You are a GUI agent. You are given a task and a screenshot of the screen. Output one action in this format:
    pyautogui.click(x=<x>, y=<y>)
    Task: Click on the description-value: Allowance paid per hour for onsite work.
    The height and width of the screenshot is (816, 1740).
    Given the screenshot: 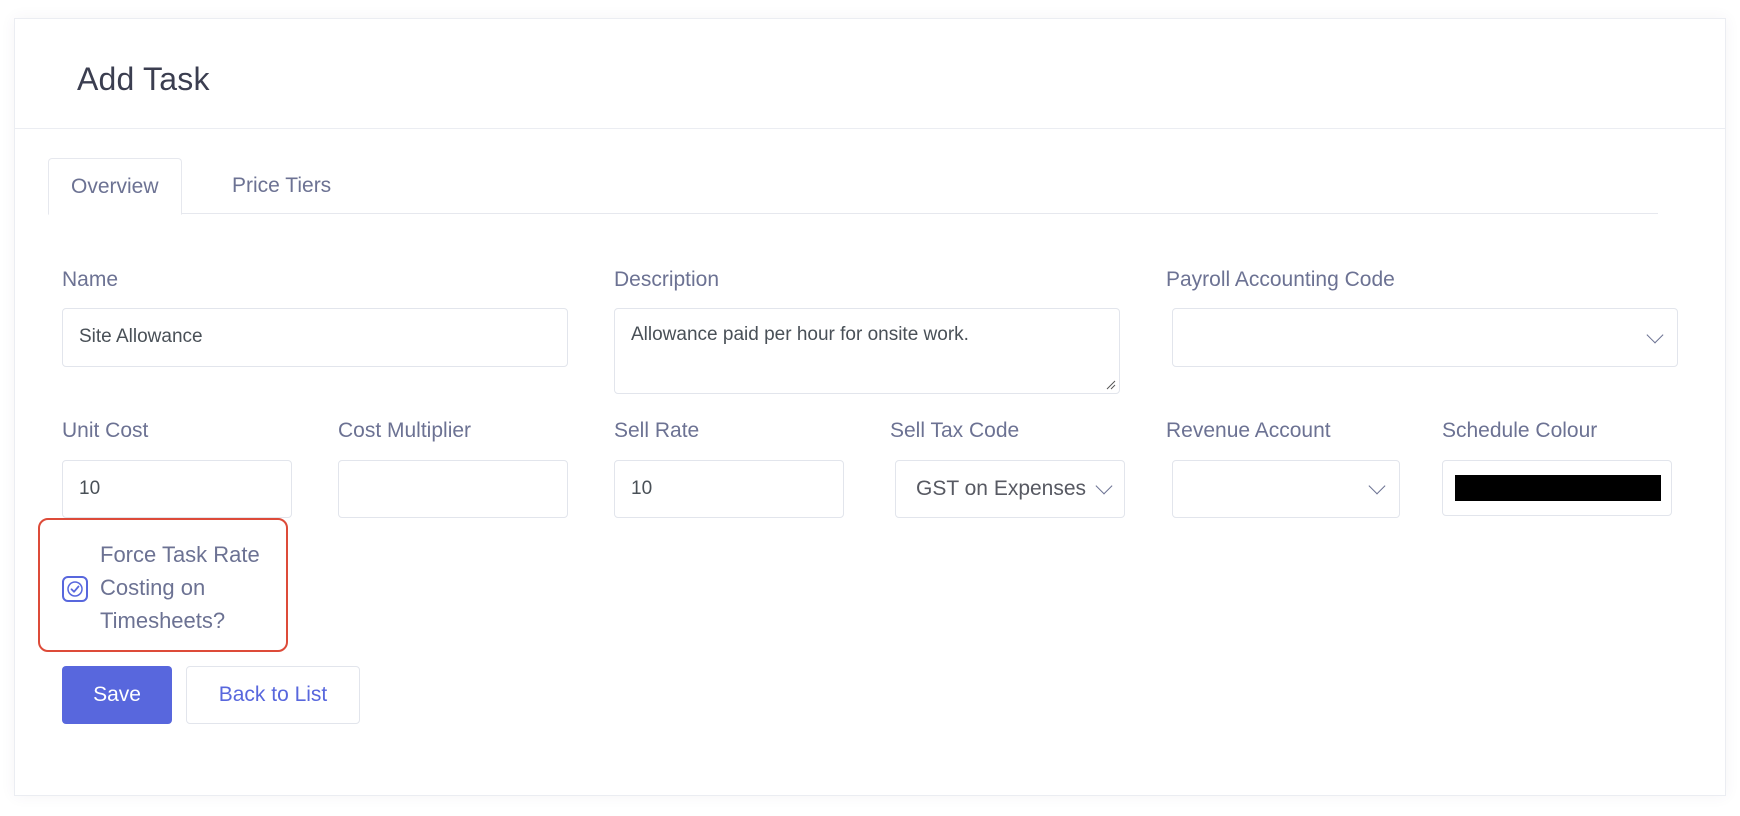 What is the action you would take?
    pyautogui.click(x=800, y=334)
    